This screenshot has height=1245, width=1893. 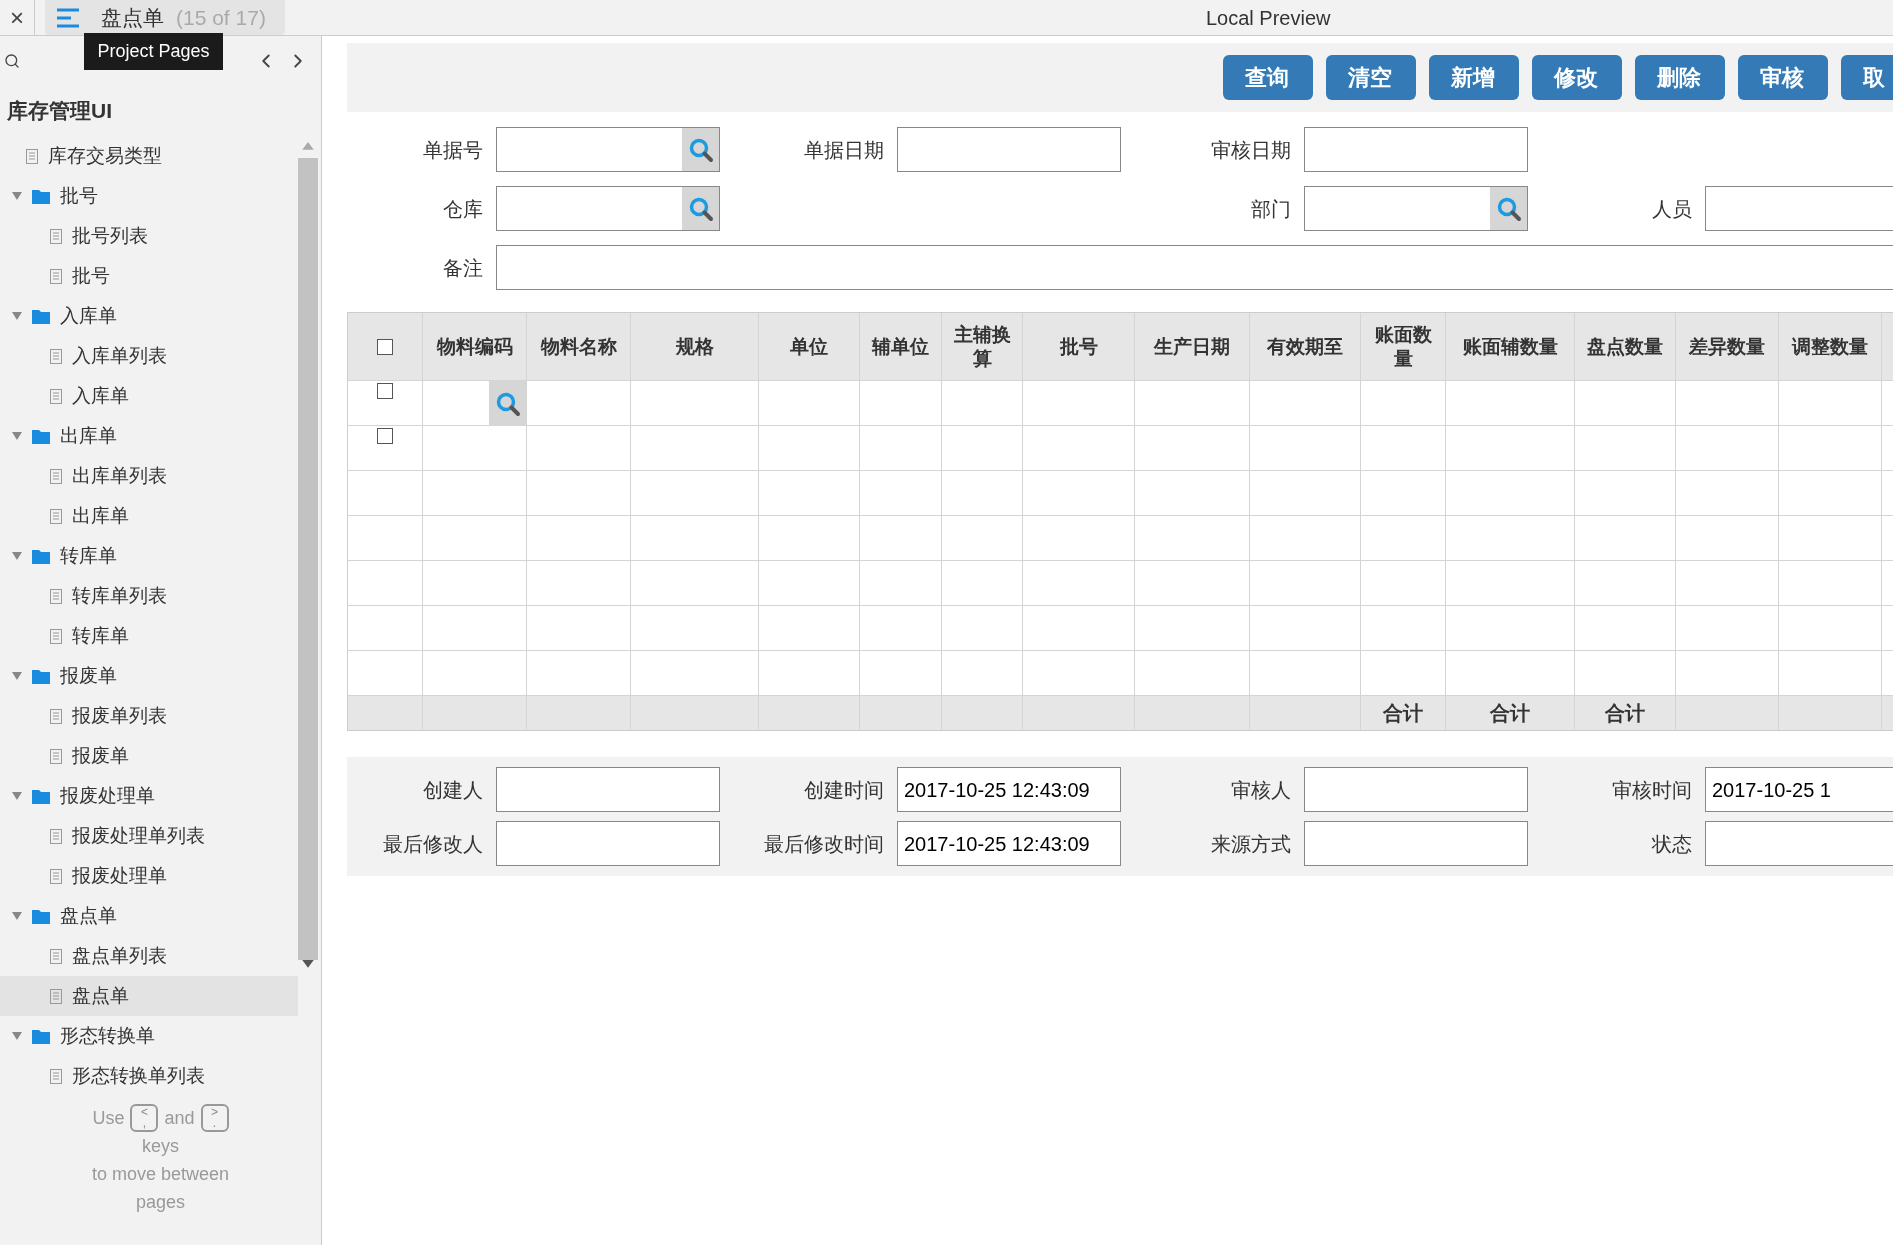 What do you see at coordinates (149, 996) in the screenshot?
I see `page-item: 盘点单` at bounding box center [149, 996].